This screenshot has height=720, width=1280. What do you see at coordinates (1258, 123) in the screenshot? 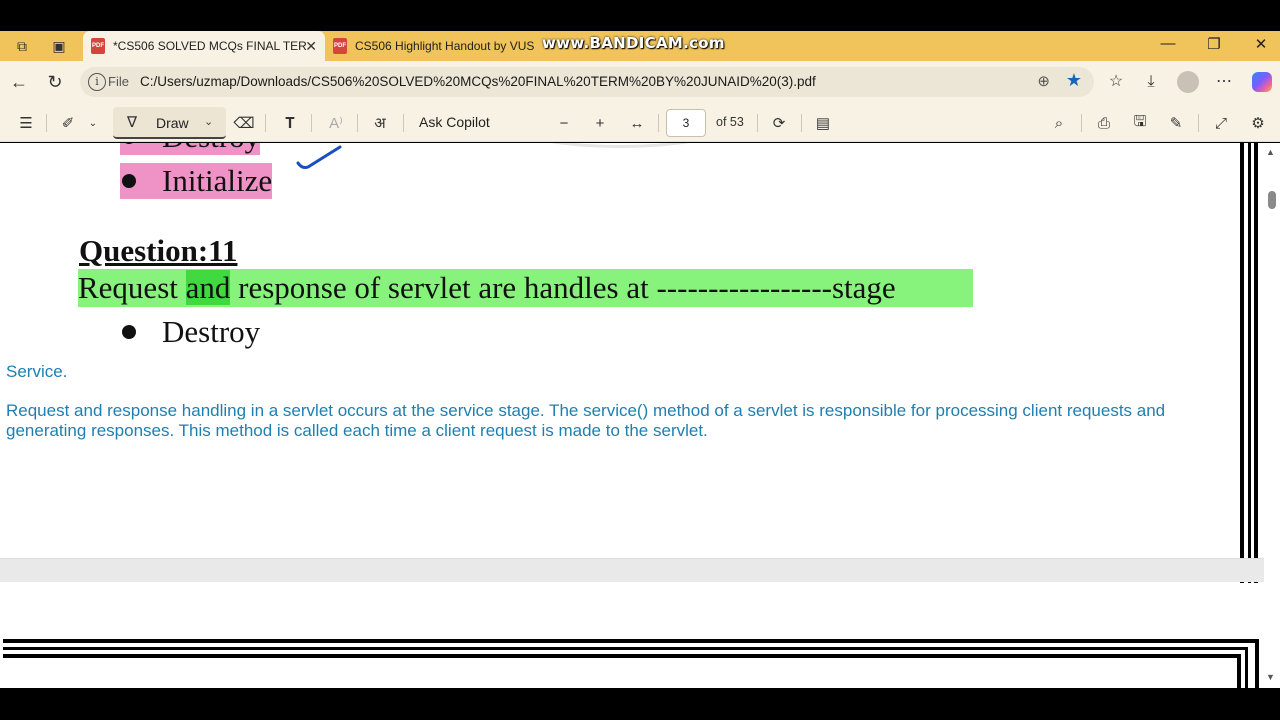
I see `settings-gear-icon: ⚙` at bounding box center [1258, 123].